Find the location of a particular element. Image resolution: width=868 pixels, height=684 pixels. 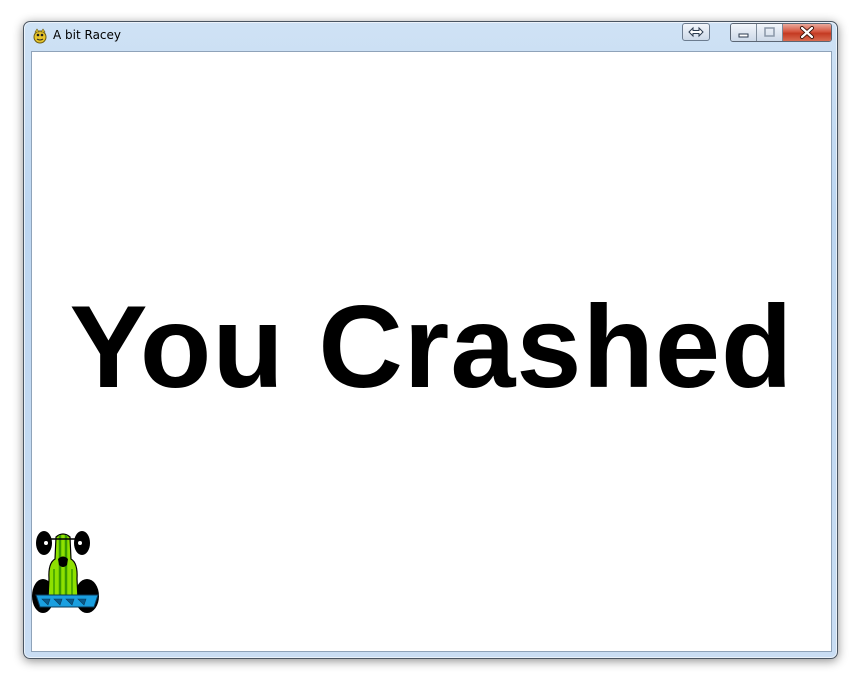

caption-buttons is located at coordinates (781, 32).